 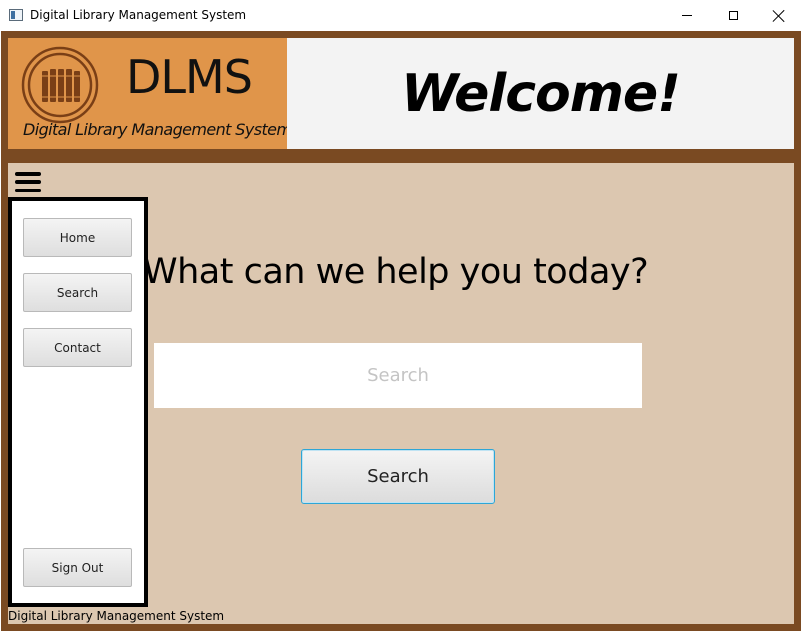 I want to click on sidebar-menu: Home Search Contact Sign Out, so click(x=78, y=402).